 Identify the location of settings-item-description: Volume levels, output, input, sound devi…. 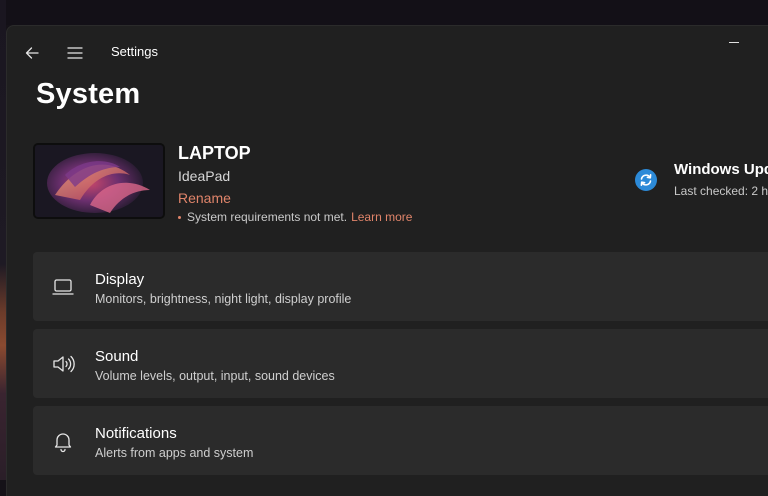
(215, 376).